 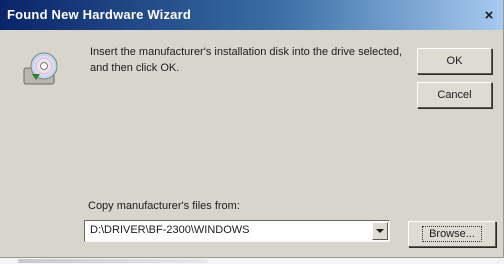 I want to click on chevron-down-icon, so click(x=380, y=231).